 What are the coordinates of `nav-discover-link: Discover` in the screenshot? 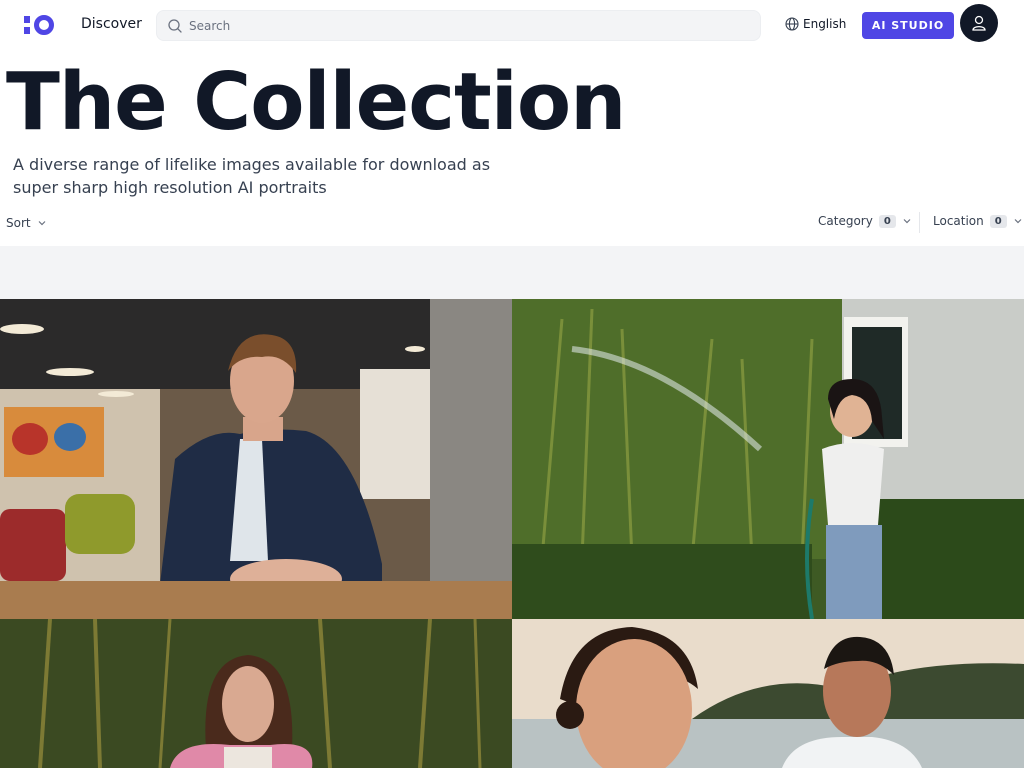 It's located at (111, 24).